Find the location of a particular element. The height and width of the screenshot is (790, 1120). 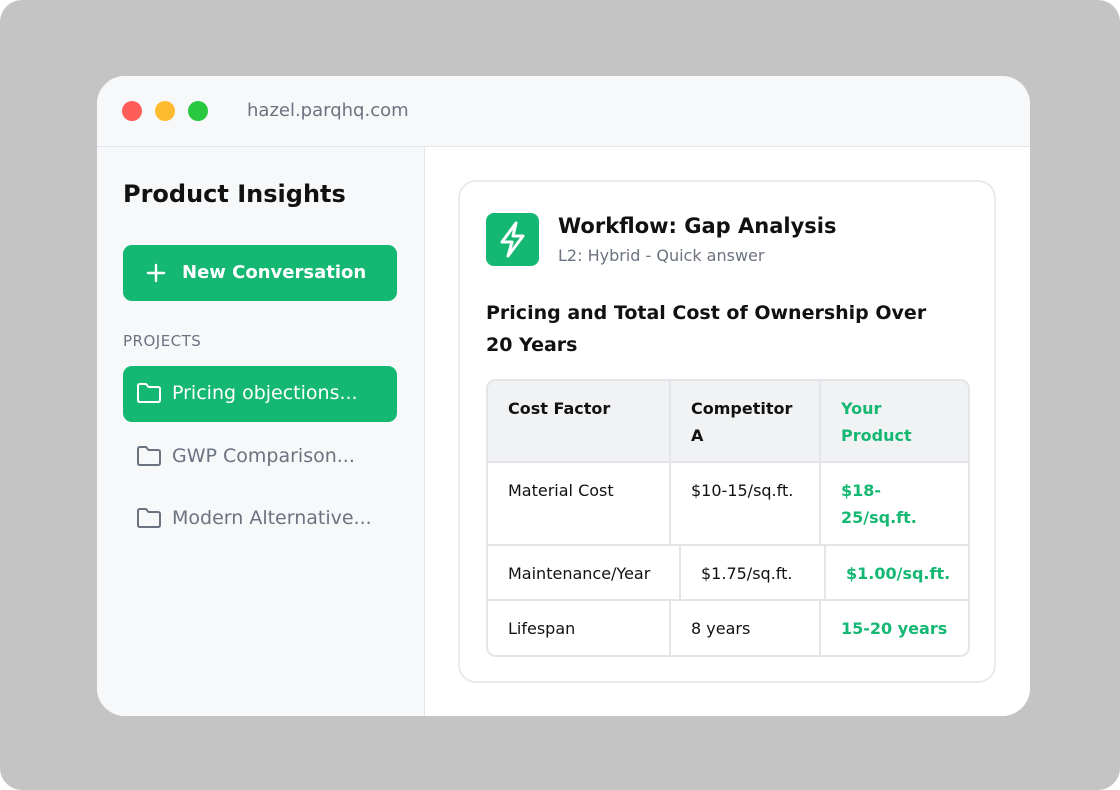

table-cell: $10-15/sq.ft. is located at coordinates (744, 503).